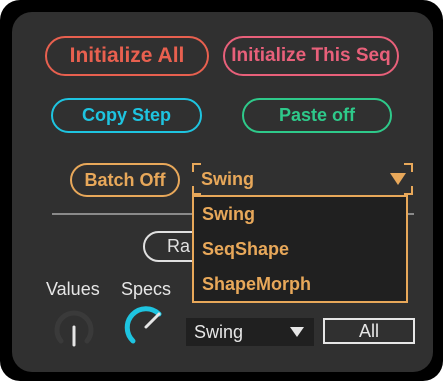 The image size is (443, 381). I want to click on bottom-select-value: Swing, so click(219, 332).